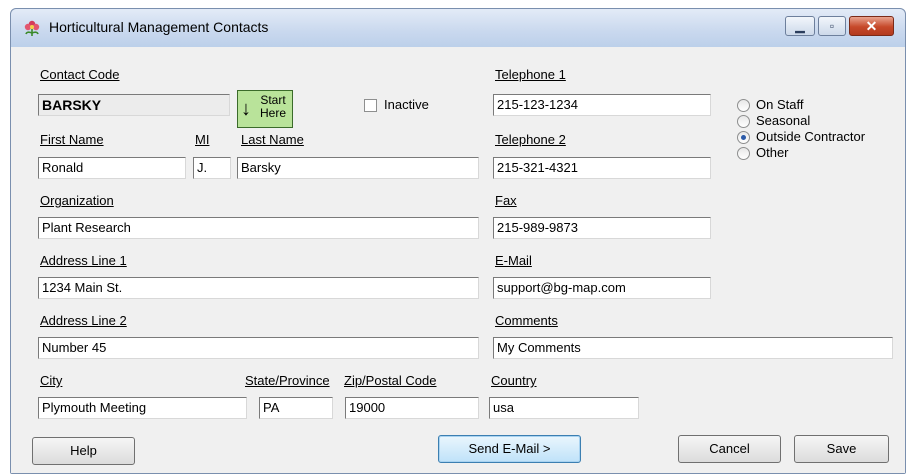 The image size is (908, 476). What do you see at coordinates (358, 168) in the screenshot?
I see `last-name-field: Barsky` at bounding box center [358, 168].